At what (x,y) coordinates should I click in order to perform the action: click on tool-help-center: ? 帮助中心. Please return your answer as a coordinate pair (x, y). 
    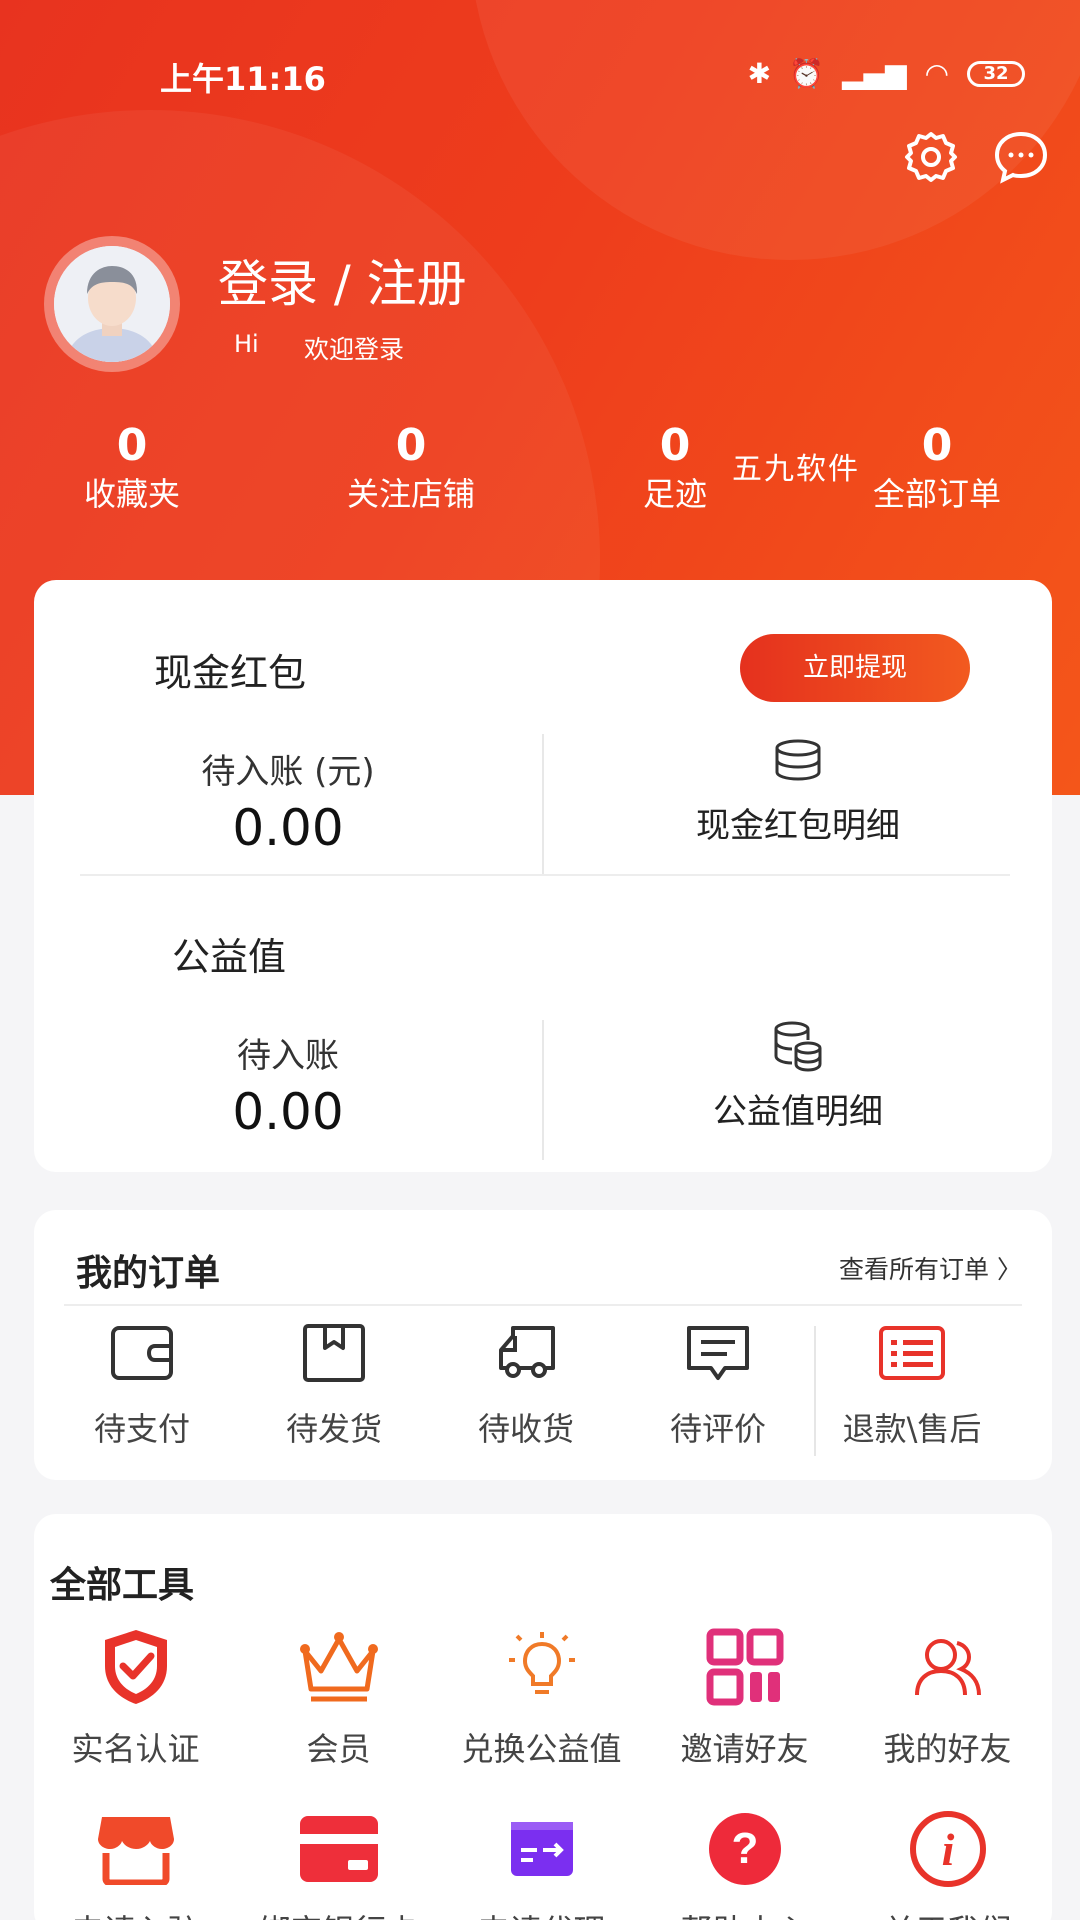
    Looking at the image, I should click on (744, 1862).